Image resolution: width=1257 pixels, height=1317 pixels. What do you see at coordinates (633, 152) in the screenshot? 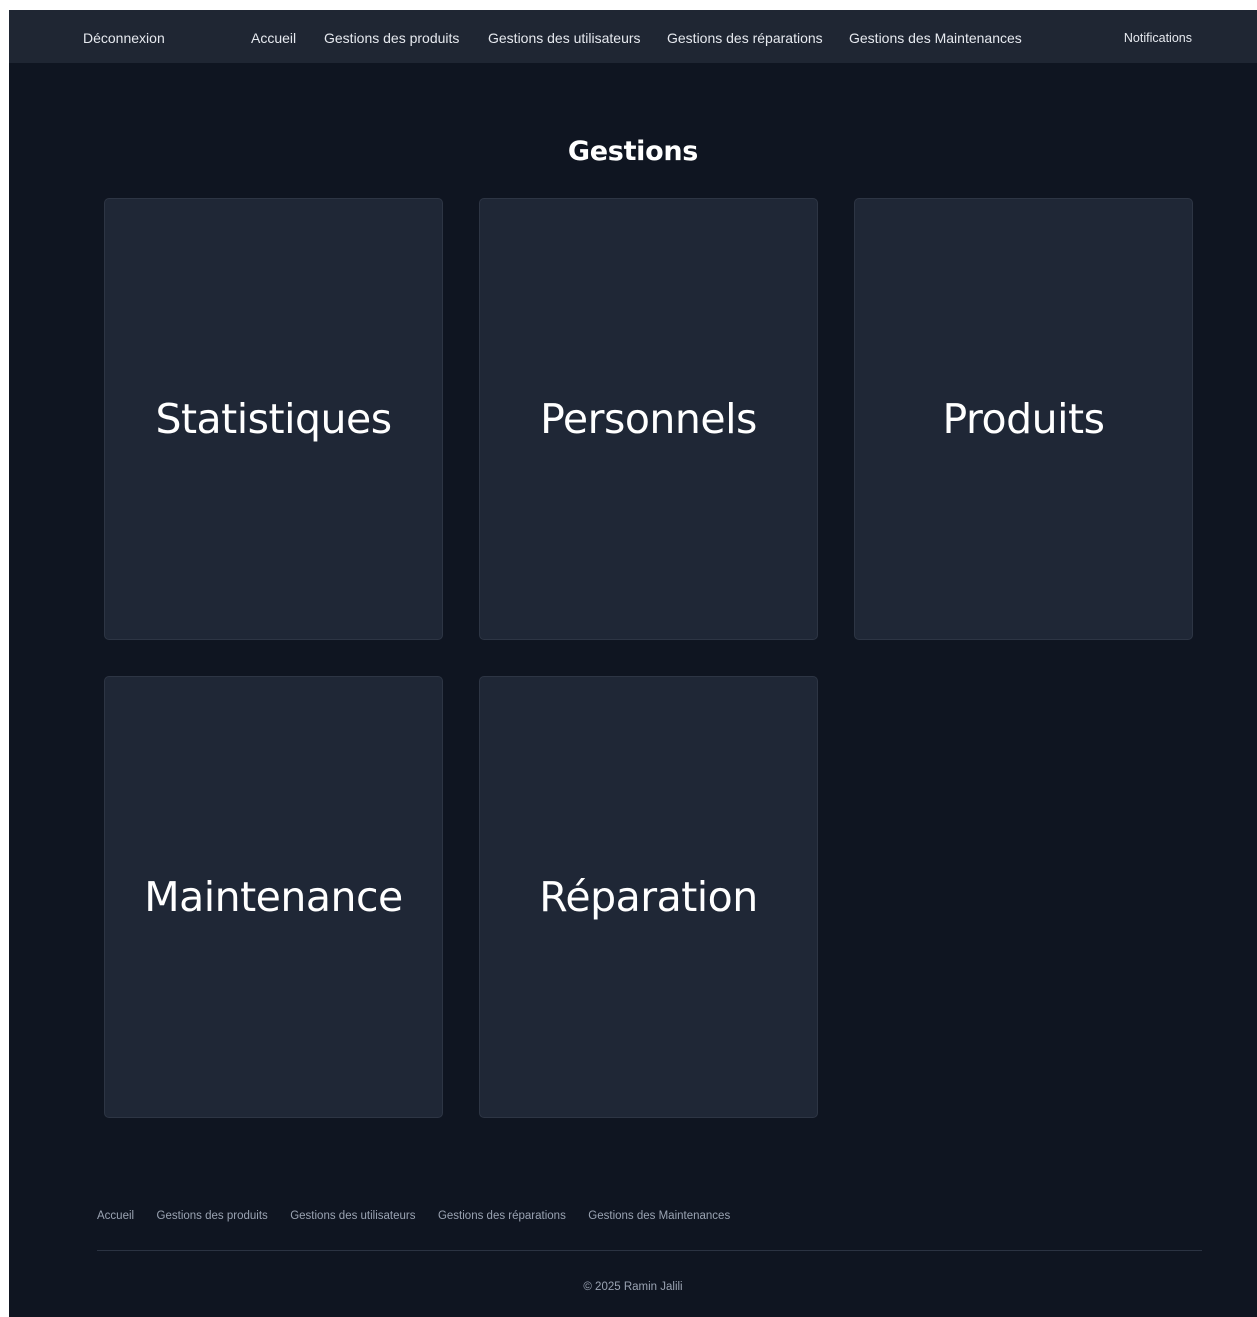
I see `page-title: Gestions` at bounding box center [633, 152].